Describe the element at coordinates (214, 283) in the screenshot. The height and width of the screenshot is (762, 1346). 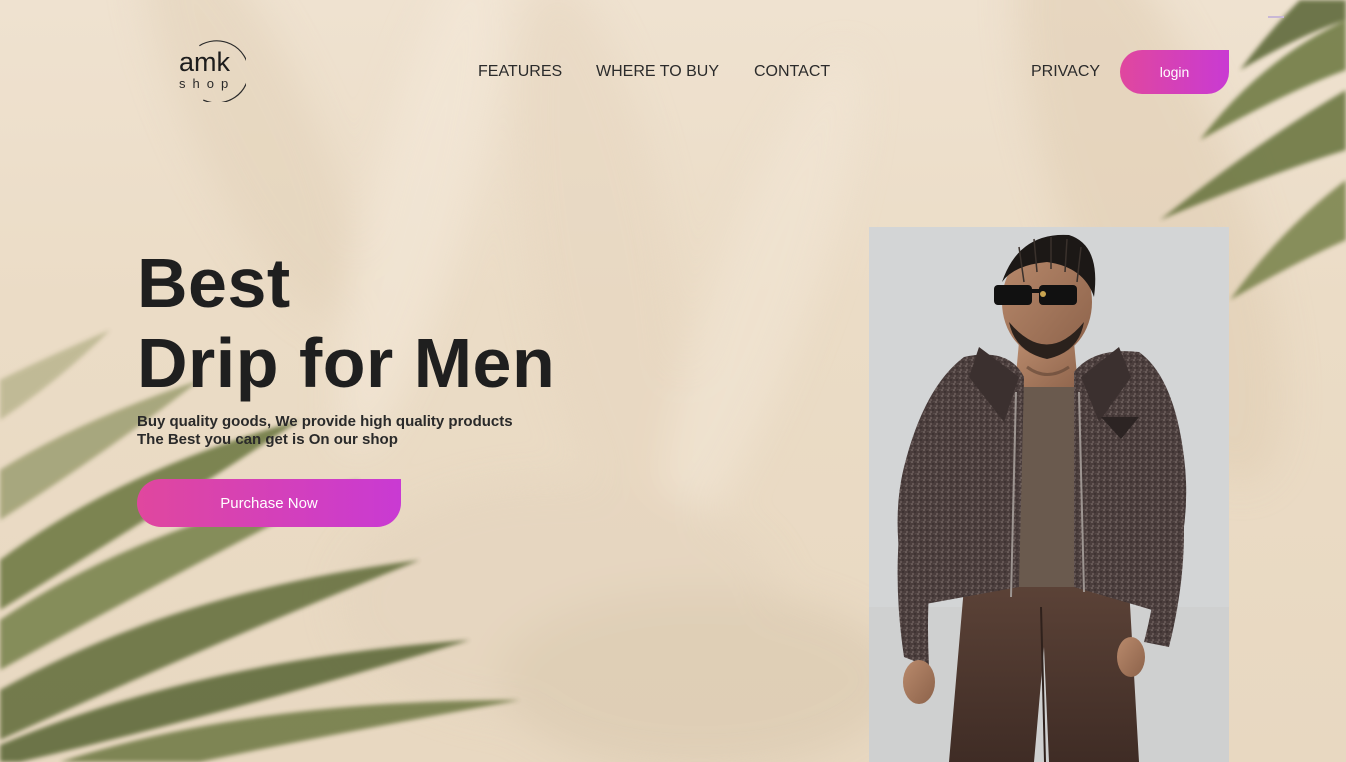
I see `hero-title-line-1: Best` at that location.